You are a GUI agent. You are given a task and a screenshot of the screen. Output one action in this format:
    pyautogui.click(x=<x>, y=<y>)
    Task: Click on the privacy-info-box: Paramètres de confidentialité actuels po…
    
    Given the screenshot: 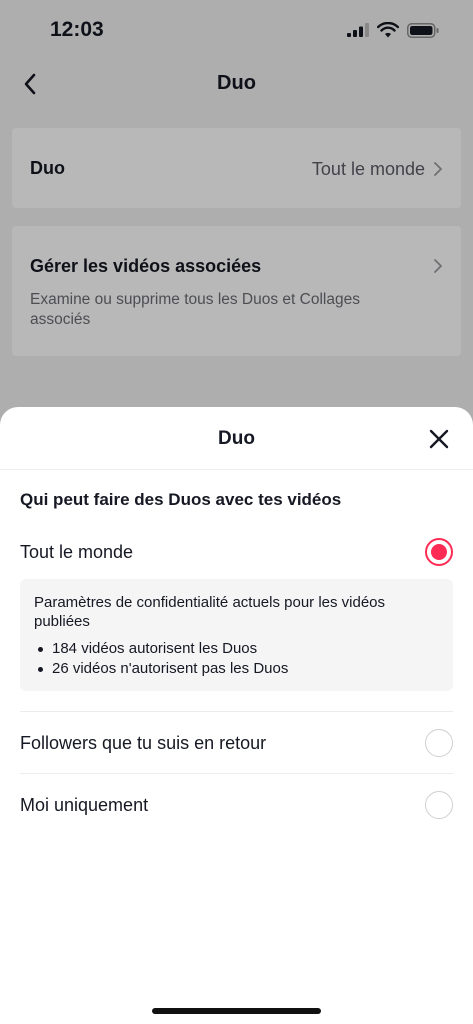 What is the action you would take?
    pyautogui.click(x=236, y=635)
    